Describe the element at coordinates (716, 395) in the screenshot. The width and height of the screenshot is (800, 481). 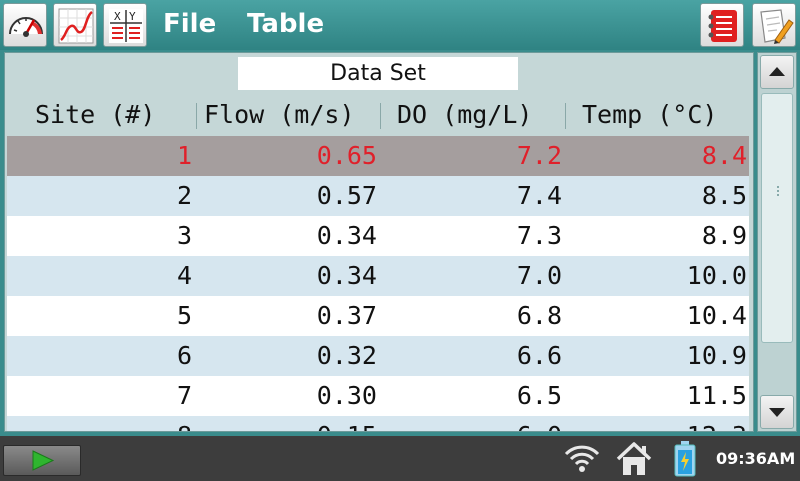
I see `cell-temp: 11.5` at that location.